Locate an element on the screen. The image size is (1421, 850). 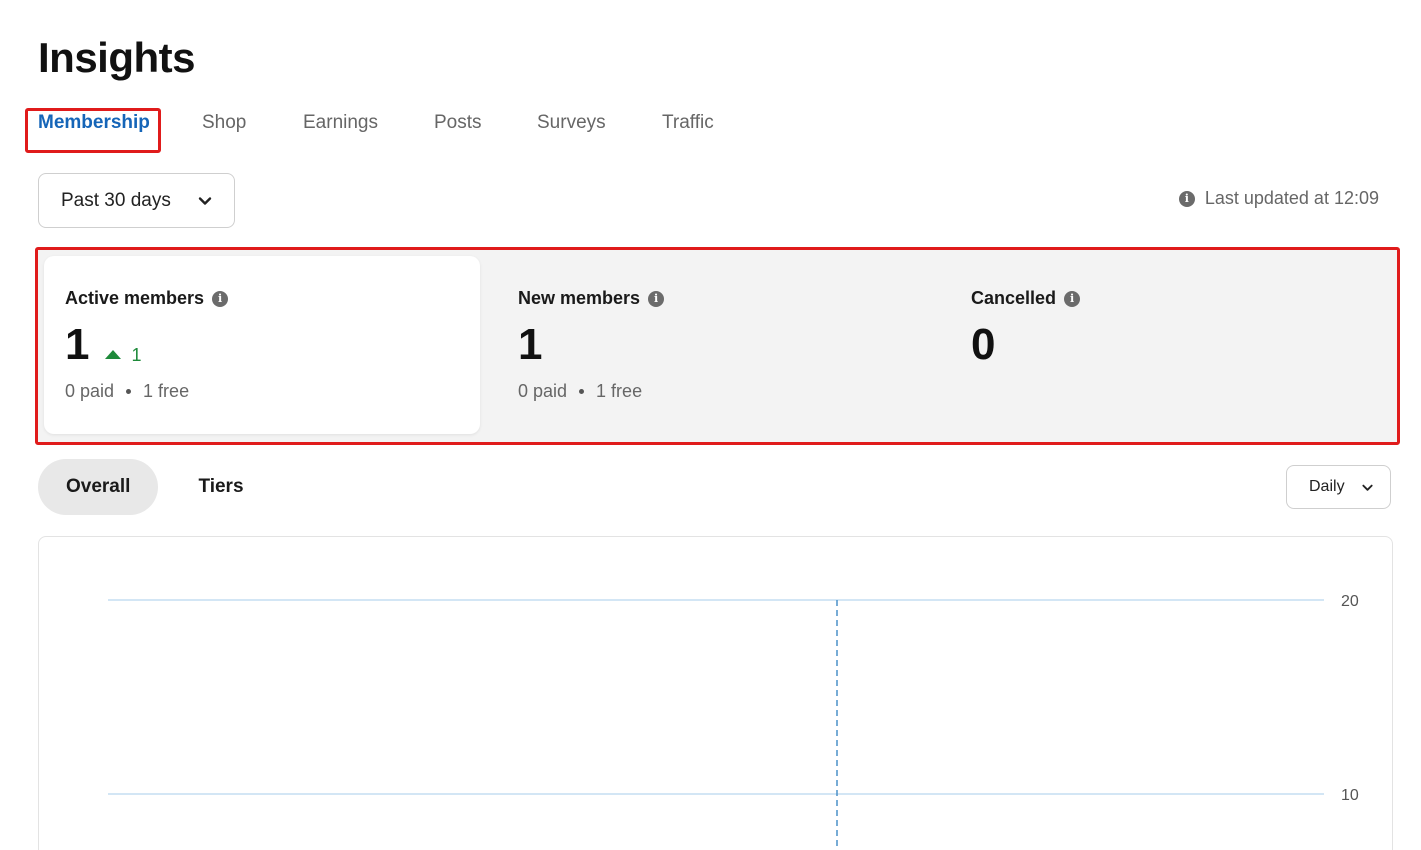
y-tick-label: 20 is located at coordinates (1350, 601).